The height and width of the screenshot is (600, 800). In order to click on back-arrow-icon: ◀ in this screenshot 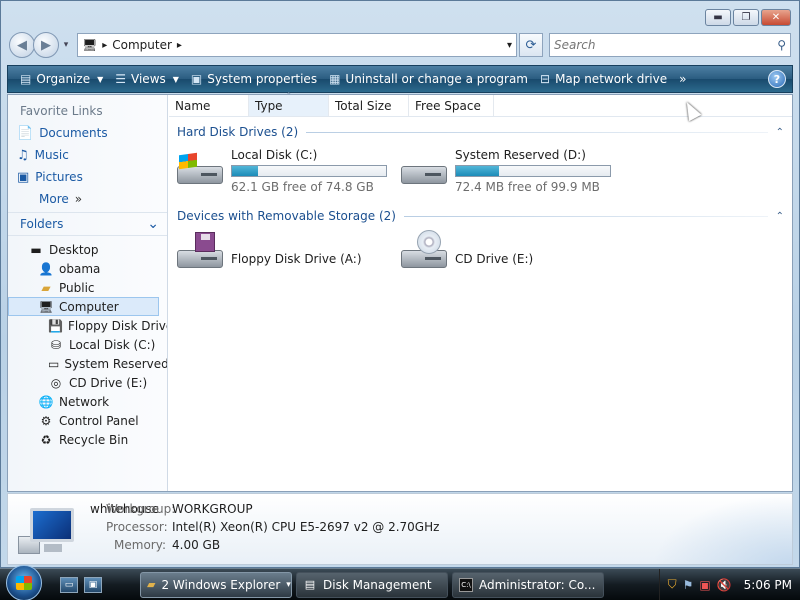, I will do `click(22, 45)`.